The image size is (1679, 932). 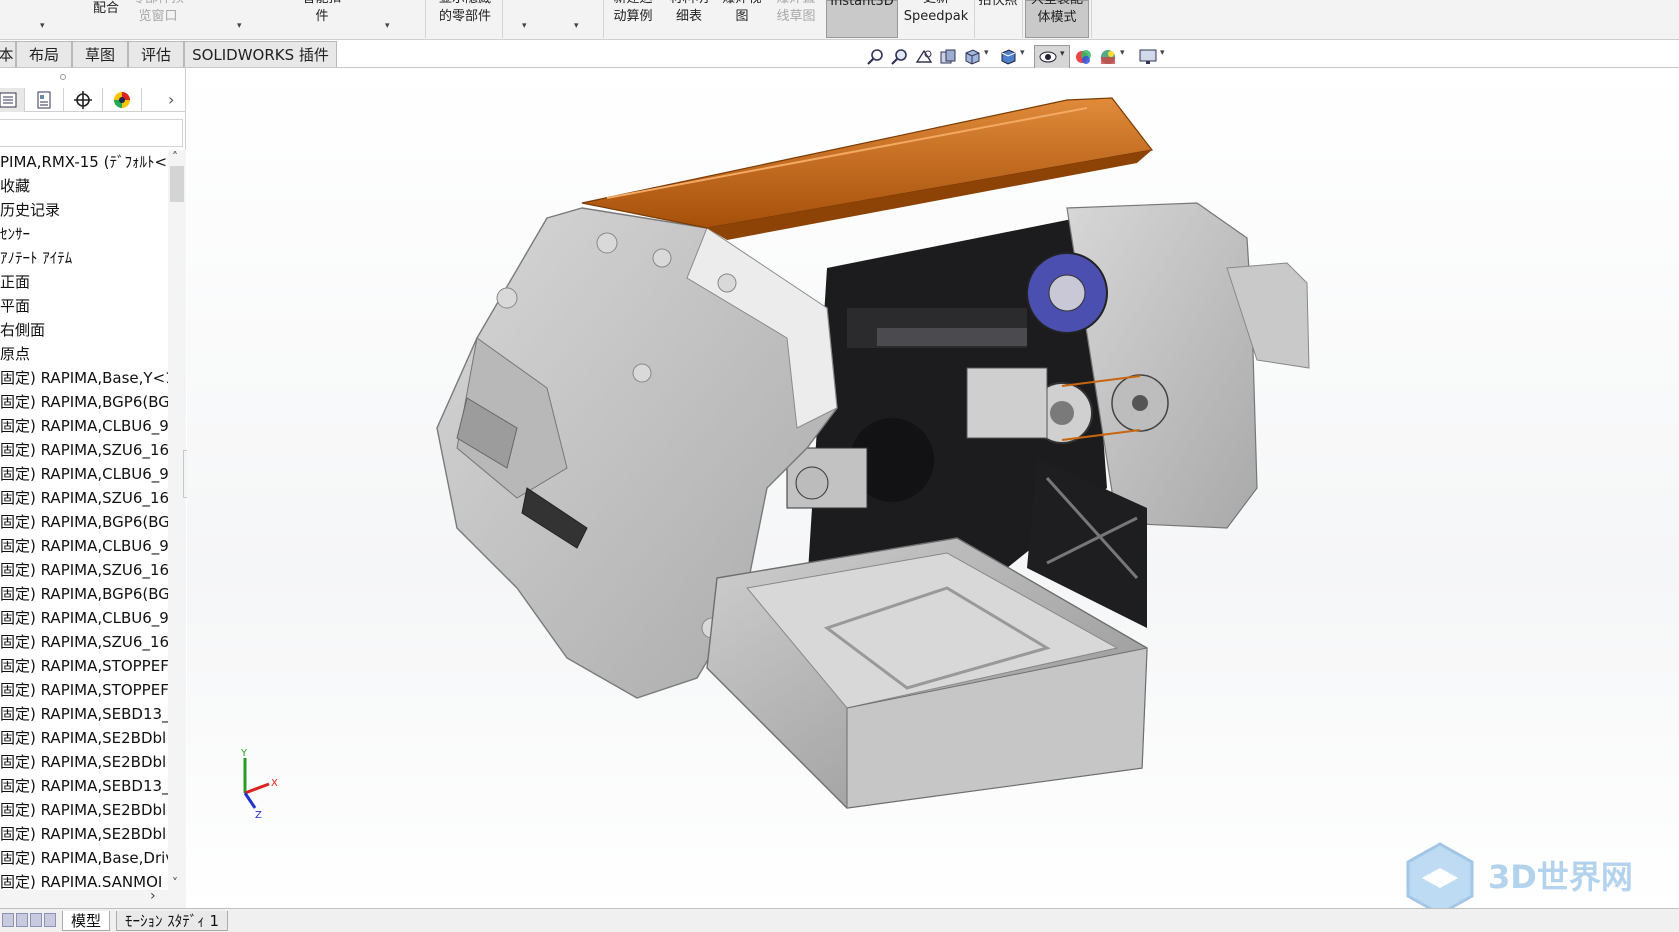 What do you see at coordinates (924, 57) in the screenshot?
I see `previous-view-icon` at bounding box center [924, 57].